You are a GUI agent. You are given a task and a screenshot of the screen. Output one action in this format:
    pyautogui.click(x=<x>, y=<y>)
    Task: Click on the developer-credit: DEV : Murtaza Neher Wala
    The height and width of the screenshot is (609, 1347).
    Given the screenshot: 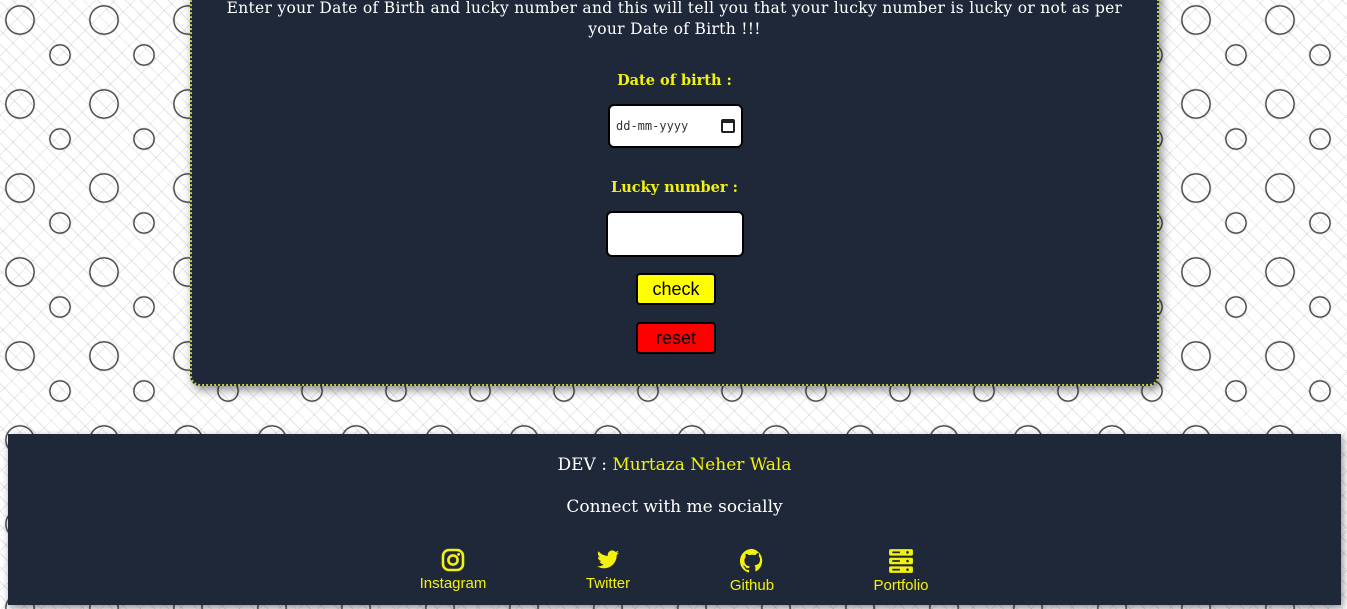 What is the action you would take?
    pyautogui.click(x=674, y=465)
    